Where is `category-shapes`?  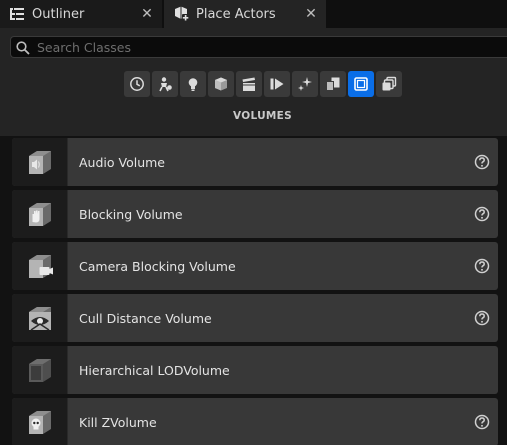 category-shapes is located at coordinates (221, 84).